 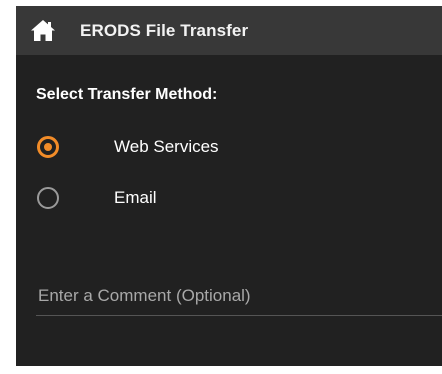 I want to click on home-icon, so click(x=43, y=30).